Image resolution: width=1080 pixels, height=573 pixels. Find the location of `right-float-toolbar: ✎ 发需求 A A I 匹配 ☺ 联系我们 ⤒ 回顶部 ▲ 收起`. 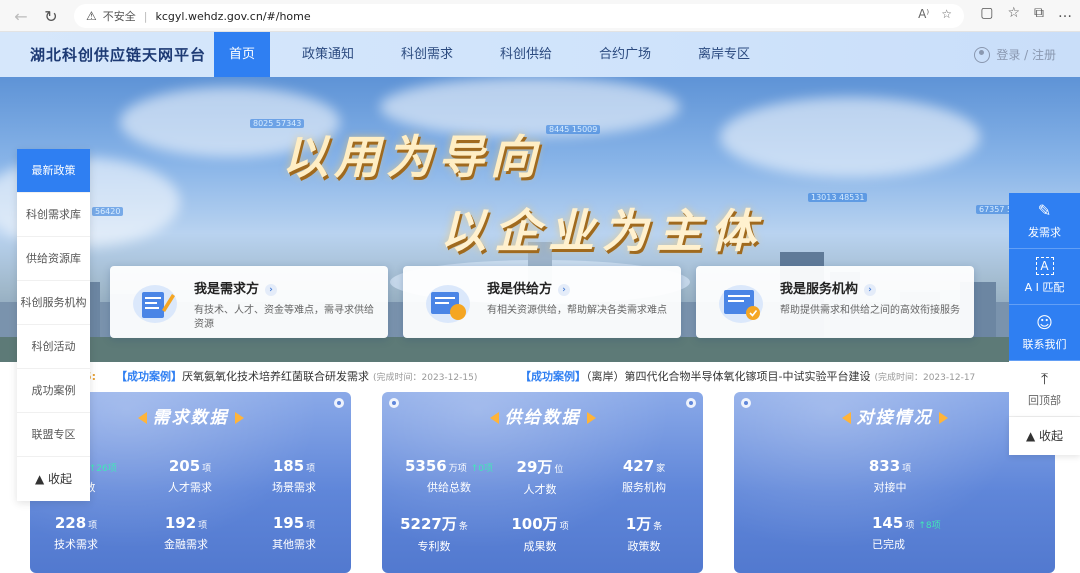

right-float-toolbar: ✎ 发需求 A A I 匹配 ☺ 联系我们 ⤒ 回顶部 ▲ 收起 is located at coordinates (1044, 324).